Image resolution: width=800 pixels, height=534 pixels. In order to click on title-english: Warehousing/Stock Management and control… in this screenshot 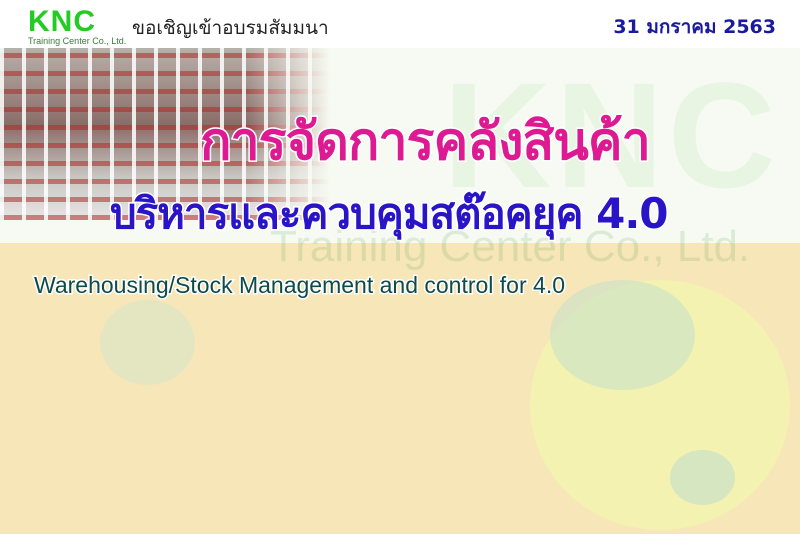, I will do `click(300, 285)`.